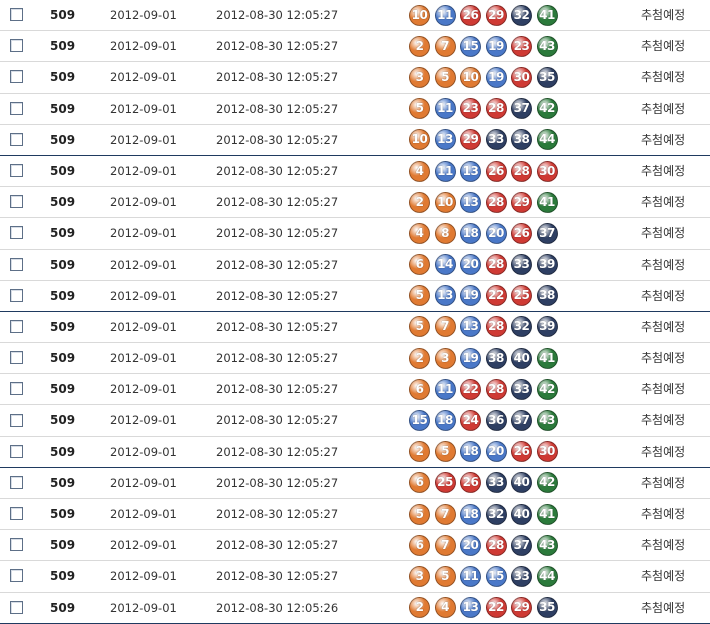  Describe the element at coordinates (445, 327) in the screenshot. I see `lotto-ball: 7` at that location.